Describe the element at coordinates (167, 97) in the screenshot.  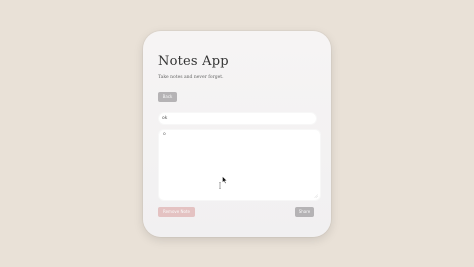
I see `back-button: Back` at that location.